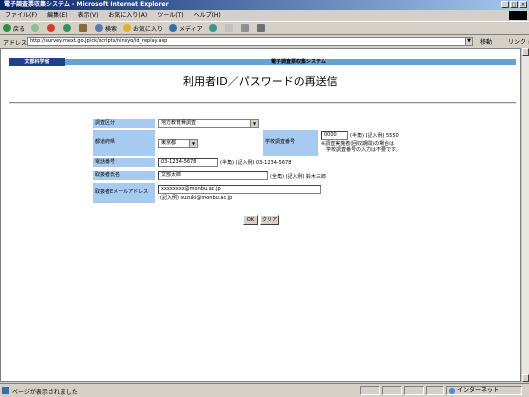  I want to click on menu-edit: 編集(E), so click(57, 15).